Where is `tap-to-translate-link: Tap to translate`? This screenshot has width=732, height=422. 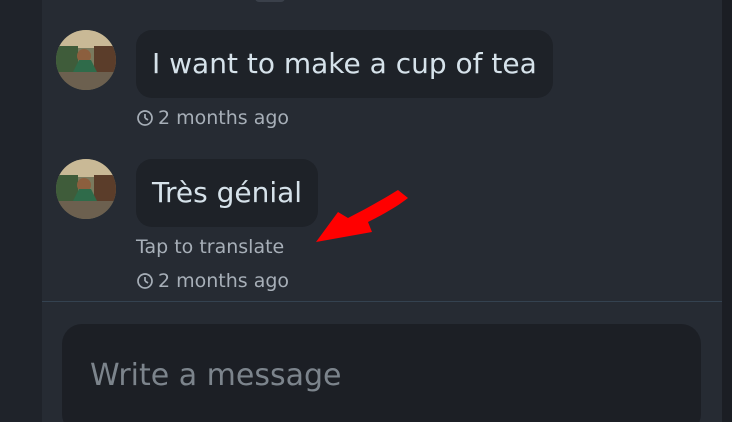 tap-to-translate-link: Tap to translate is located at coordinates (210, 247).